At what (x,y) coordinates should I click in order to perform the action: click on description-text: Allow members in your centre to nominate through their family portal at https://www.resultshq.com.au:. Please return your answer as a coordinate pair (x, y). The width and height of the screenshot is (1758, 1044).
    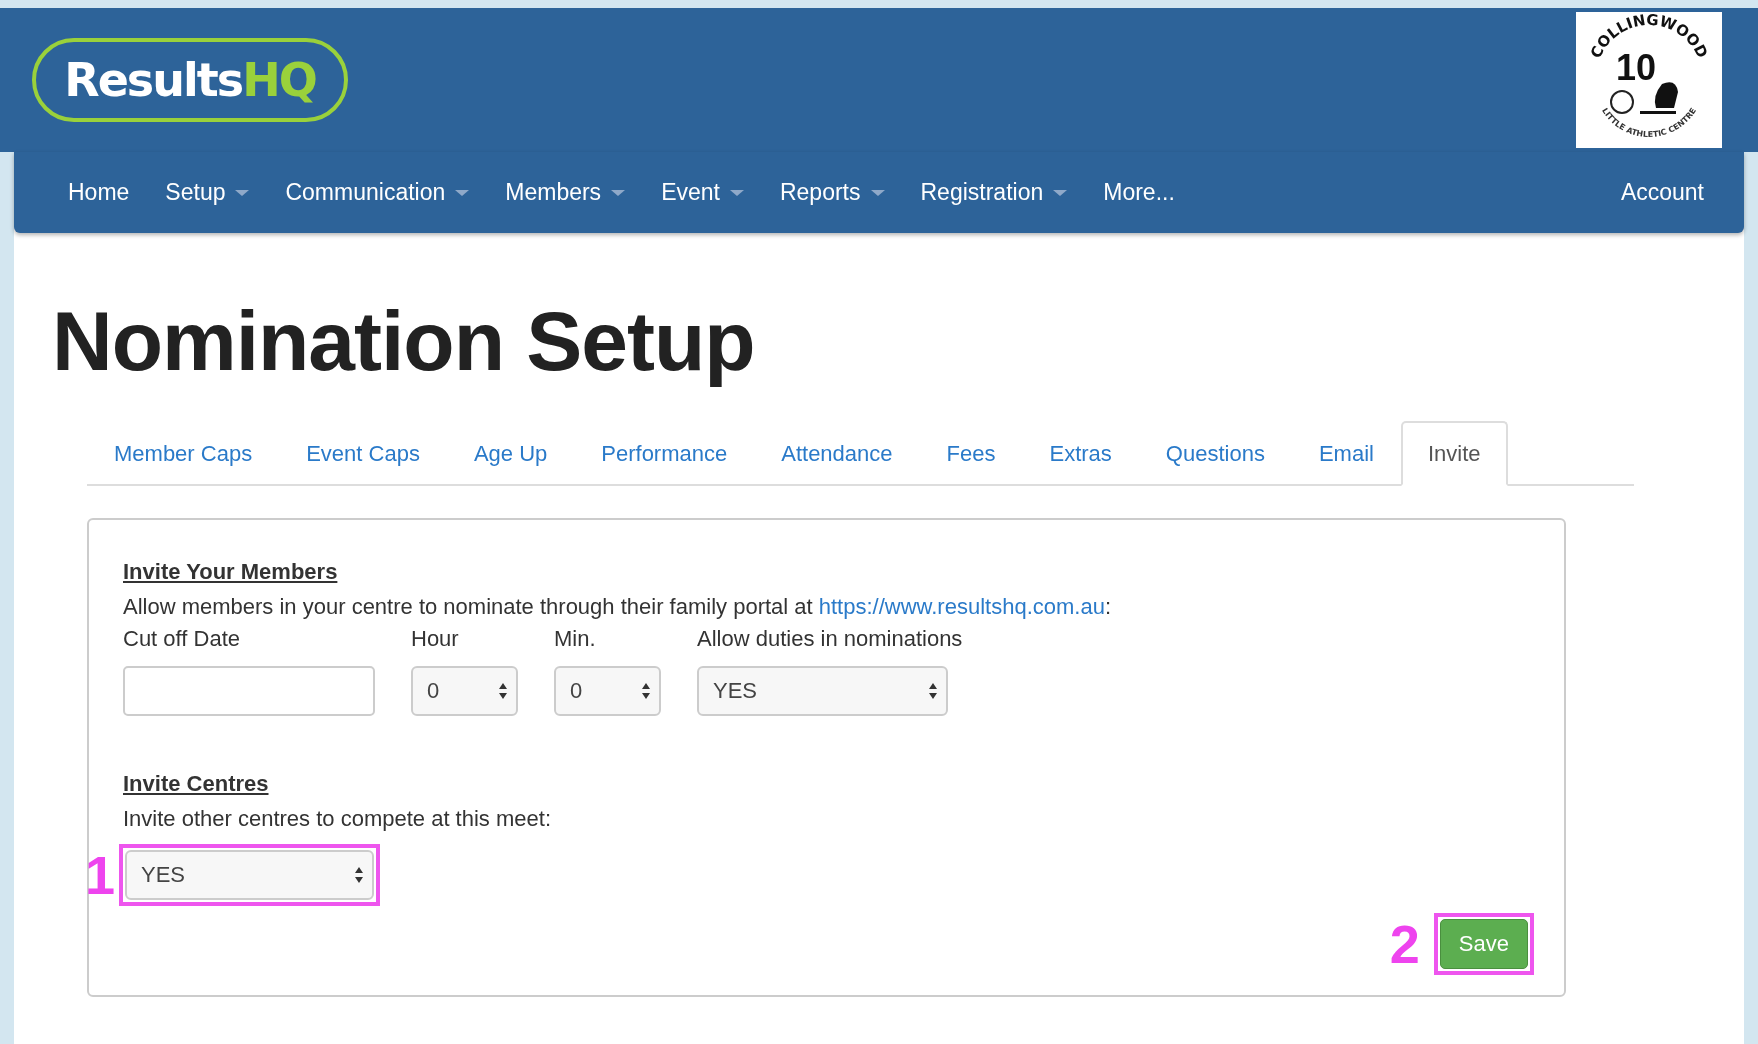
    Looking at the image, I should click on (617, 607).